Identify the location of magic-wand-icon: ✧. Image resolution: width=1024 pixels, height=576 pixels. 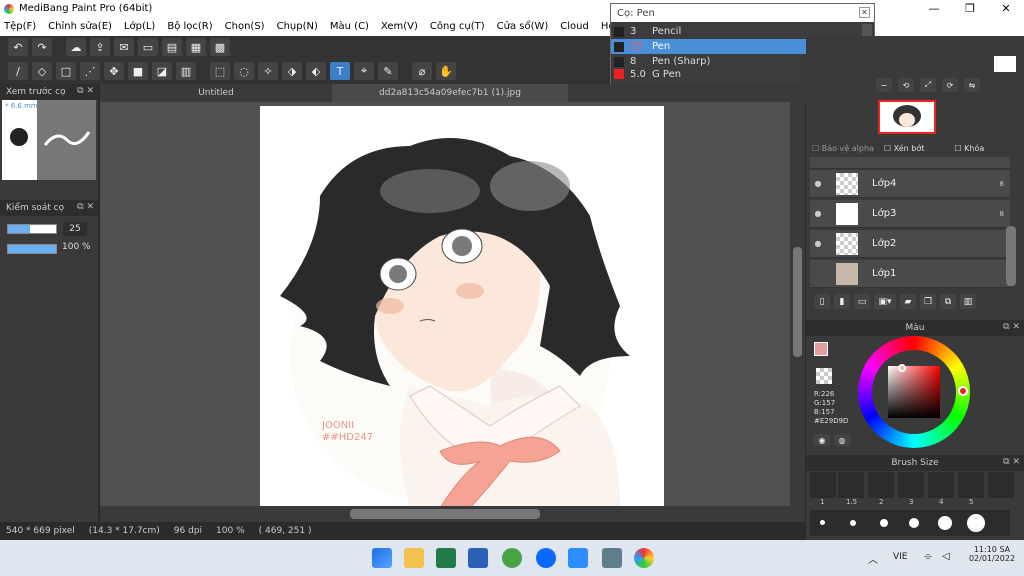
(268, 71).